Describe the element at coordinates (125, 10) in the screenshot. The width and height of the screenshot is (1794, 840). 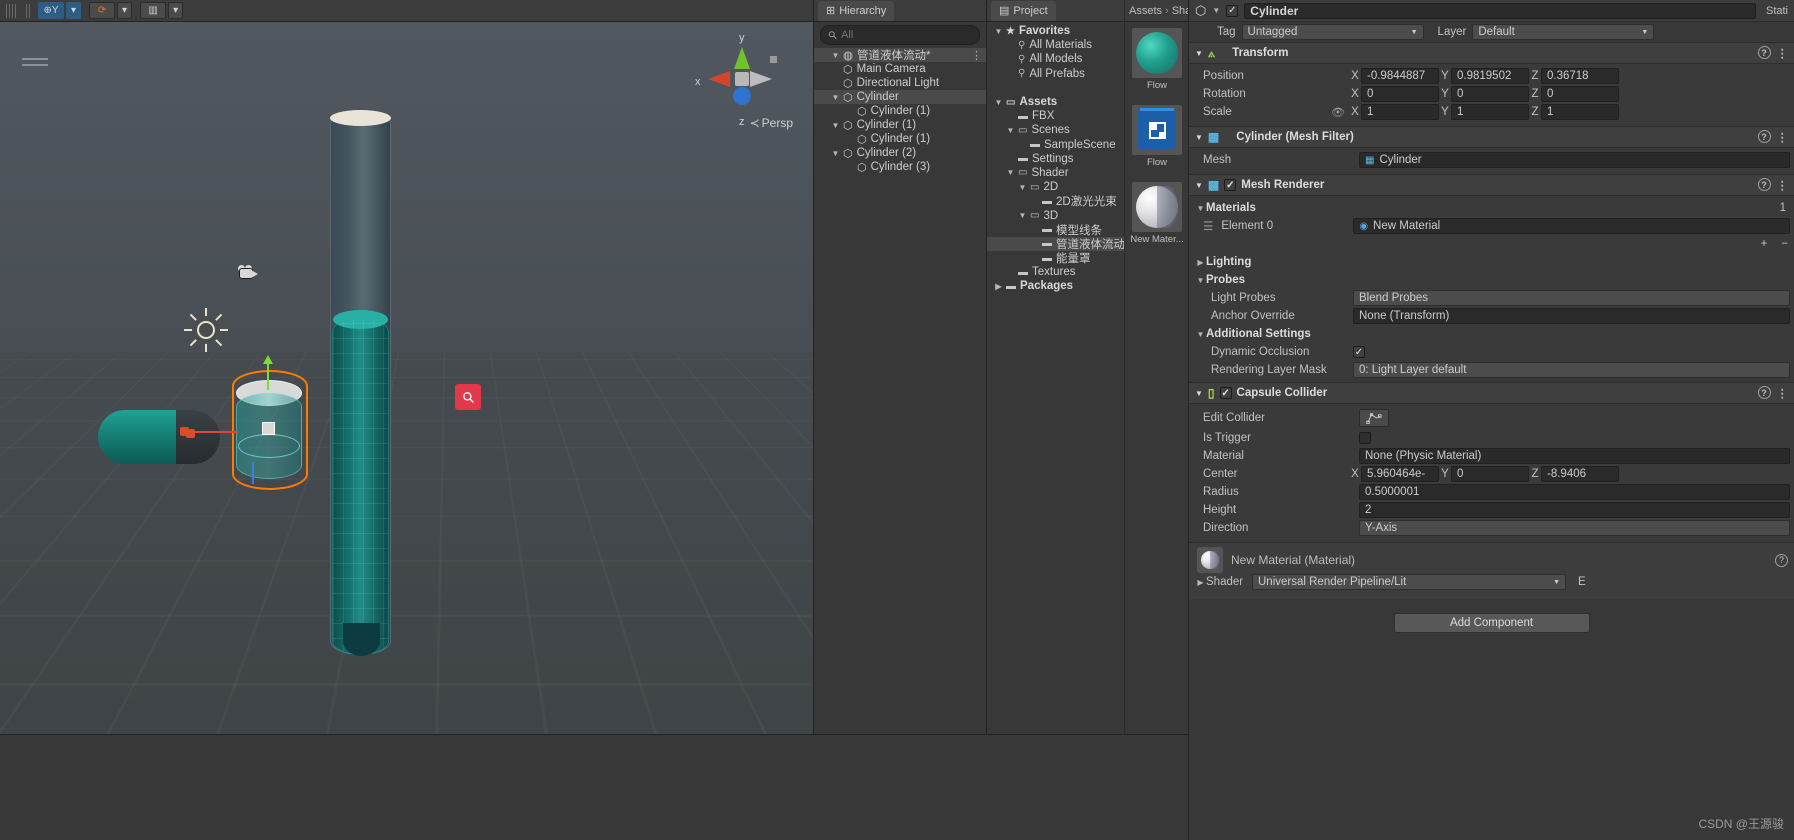
I see `collab-chevron-icon: ▾` at that location.